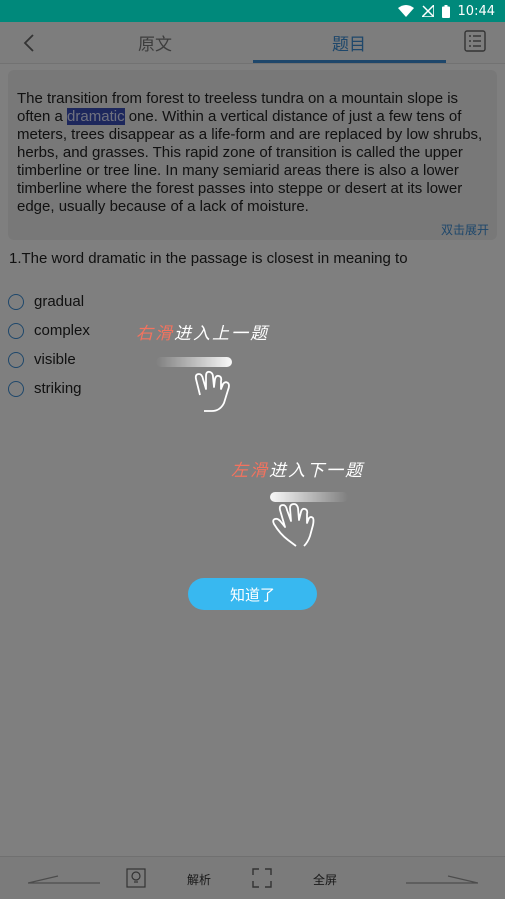  What do you see at coordinates (476, 11) in the screenshot?
I see `status-time: 10:44` at bounding box center [476, 11].